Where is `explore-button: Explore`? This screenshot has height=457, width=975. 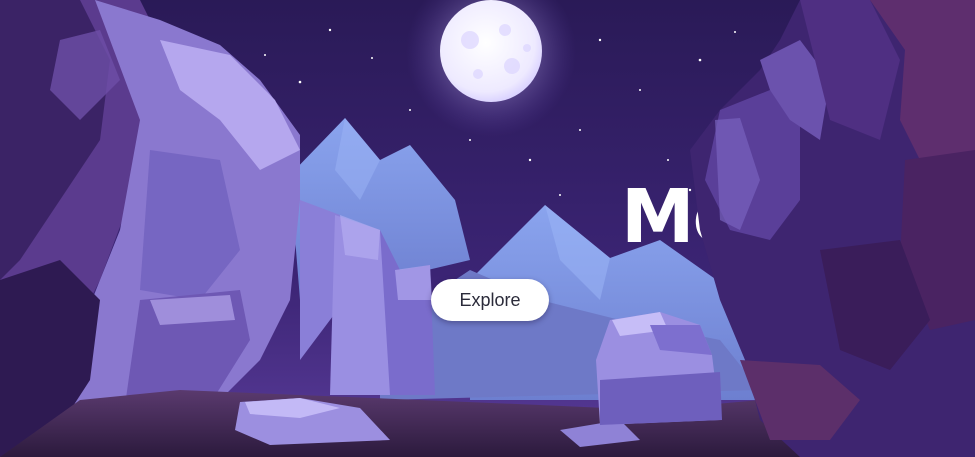 explore-button: Explore is located at coordinates (490, 300).